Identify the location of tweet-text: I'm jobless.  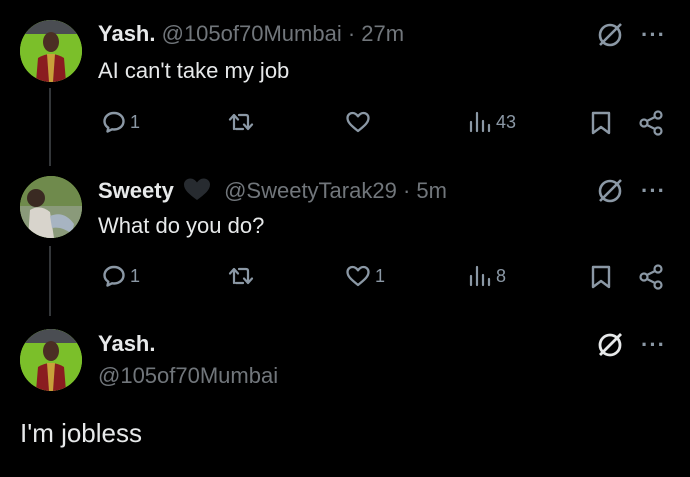
(81, 433).